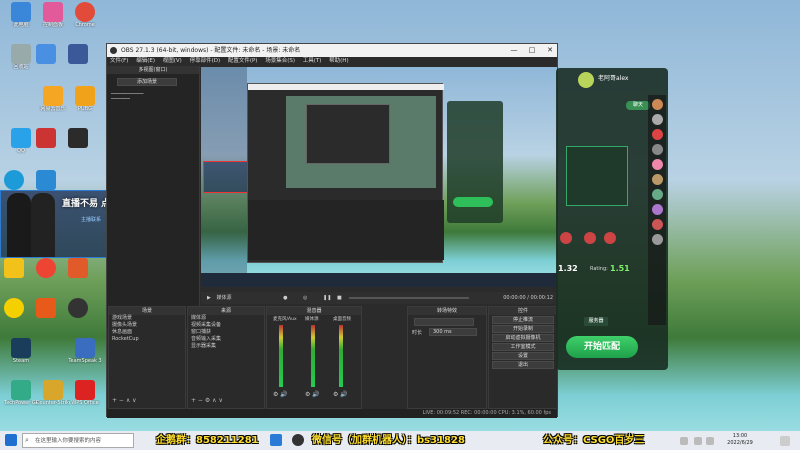 The width and height of the screenshot is (800, 450). Describe the element at coordinates (147, 332) in the screenshot. I see `scene-item: 休息画面` at that location.